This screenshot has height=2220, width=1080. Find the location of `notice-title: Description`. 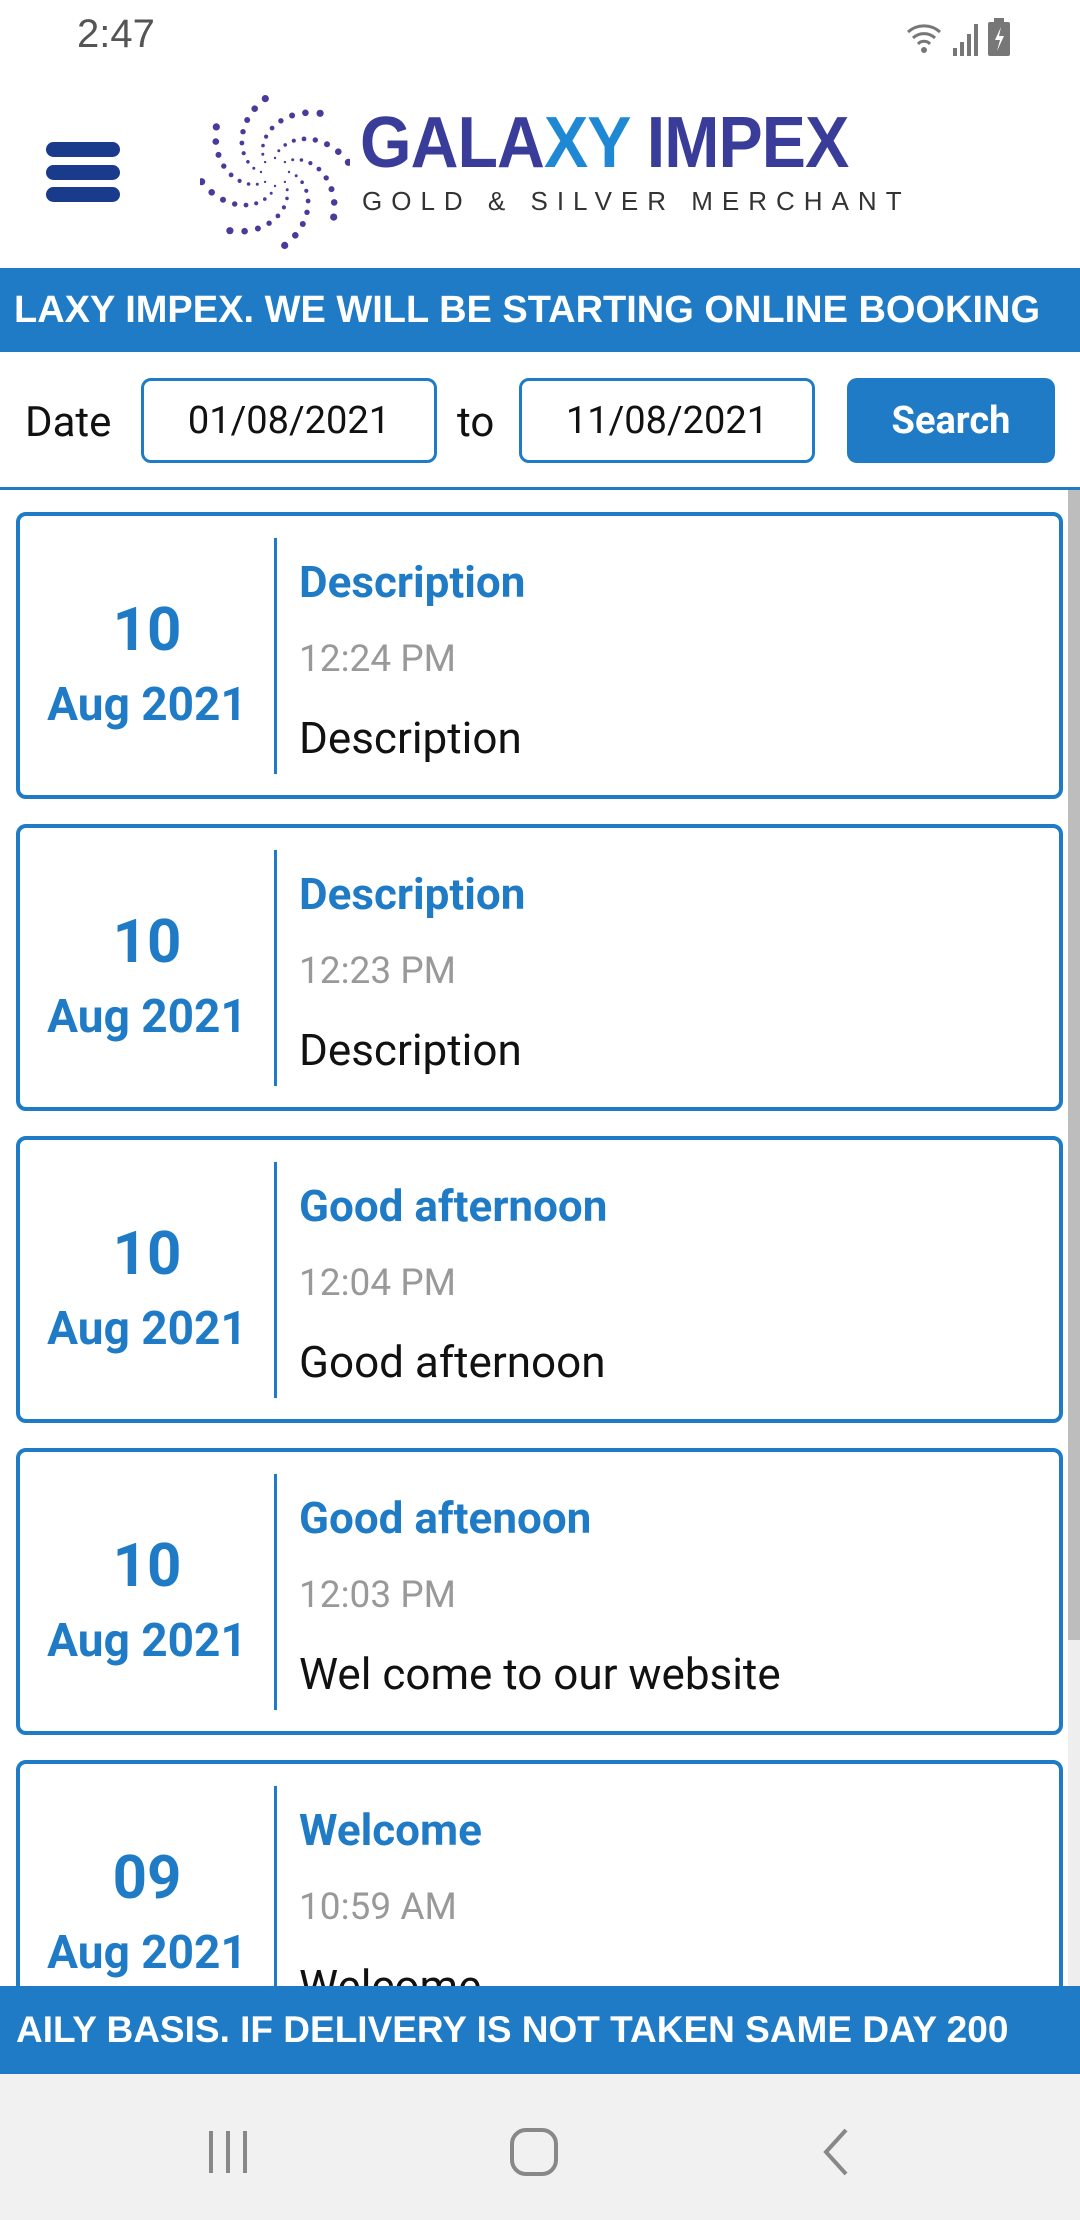

notice-title: Description is located at coordinates (412, 582).